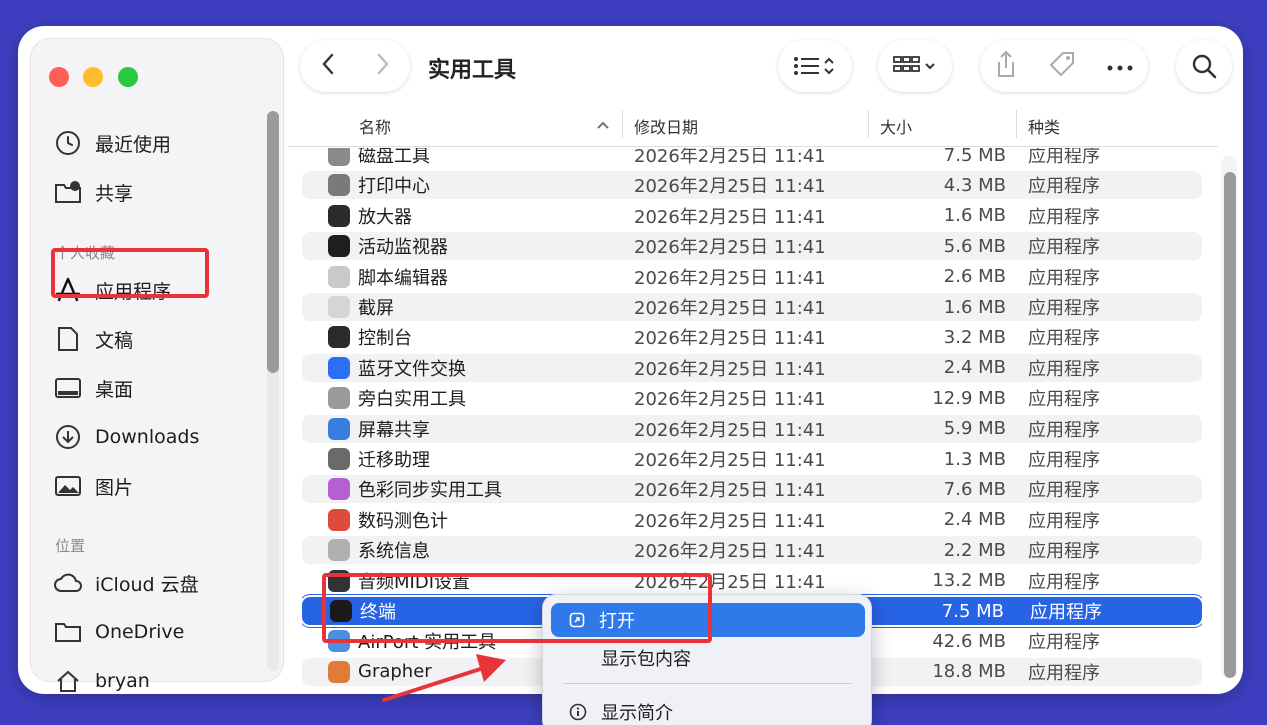  I want to click on file-row: 控制台 2026年2月25日 11:41 3.2 MB 应用程序, so click(752, 337).